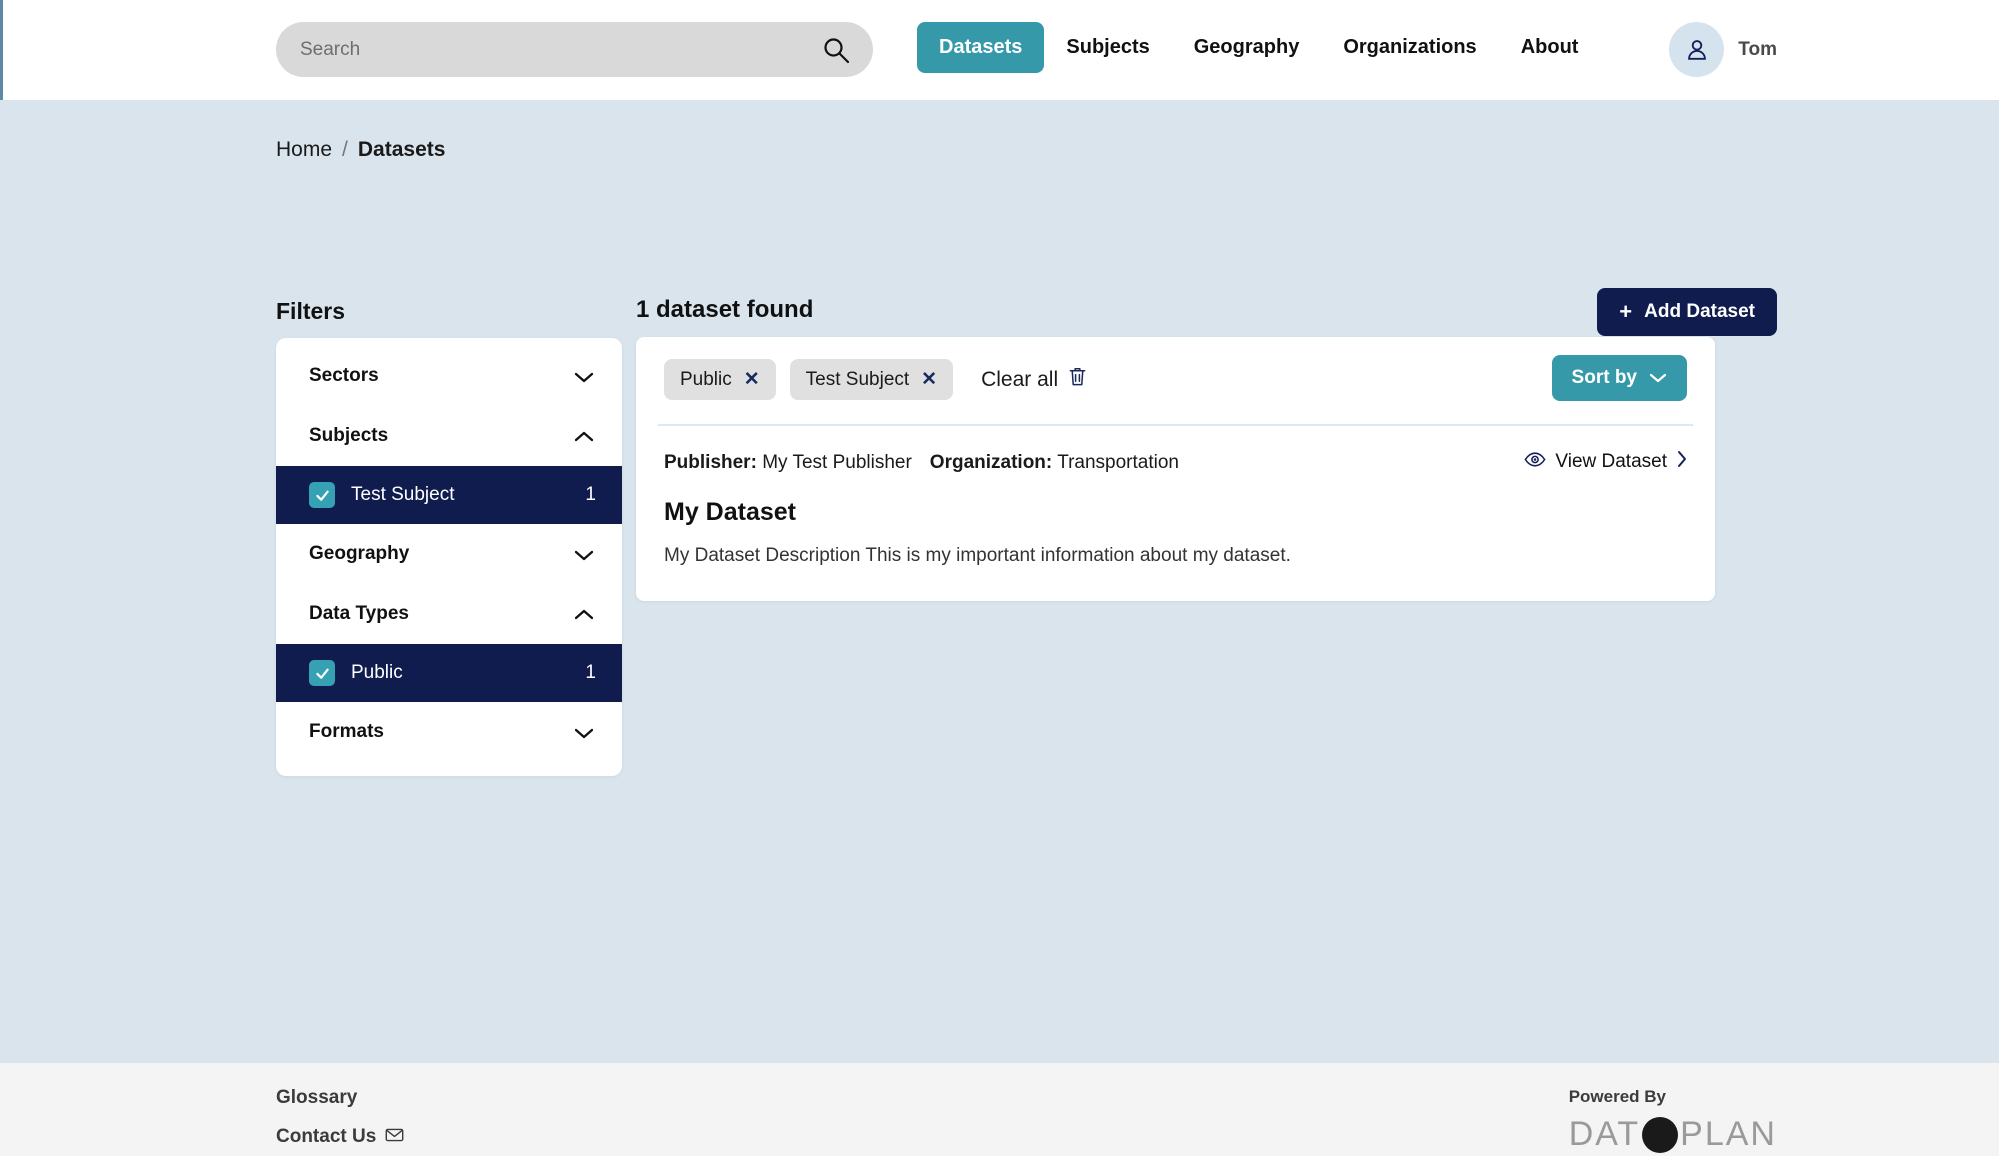 Image resolution: width=1999 pixels, height=1156 pixels. What do you see at coordinates (311, 311) in the screenshot?
I see `filters-title: Filters` at bounding box center [311, 311].